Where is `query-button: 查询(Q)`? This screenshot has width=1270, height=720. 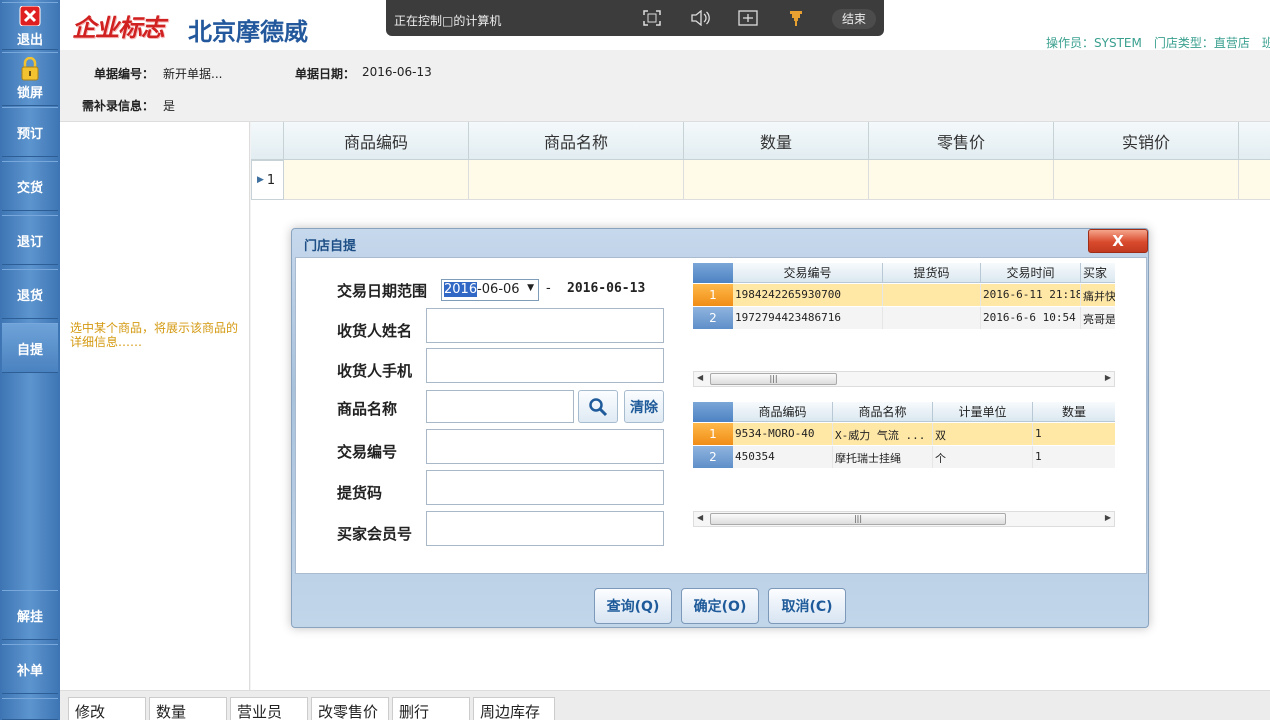
query-button: 查询(Q) is located at coordinates (633, 606).